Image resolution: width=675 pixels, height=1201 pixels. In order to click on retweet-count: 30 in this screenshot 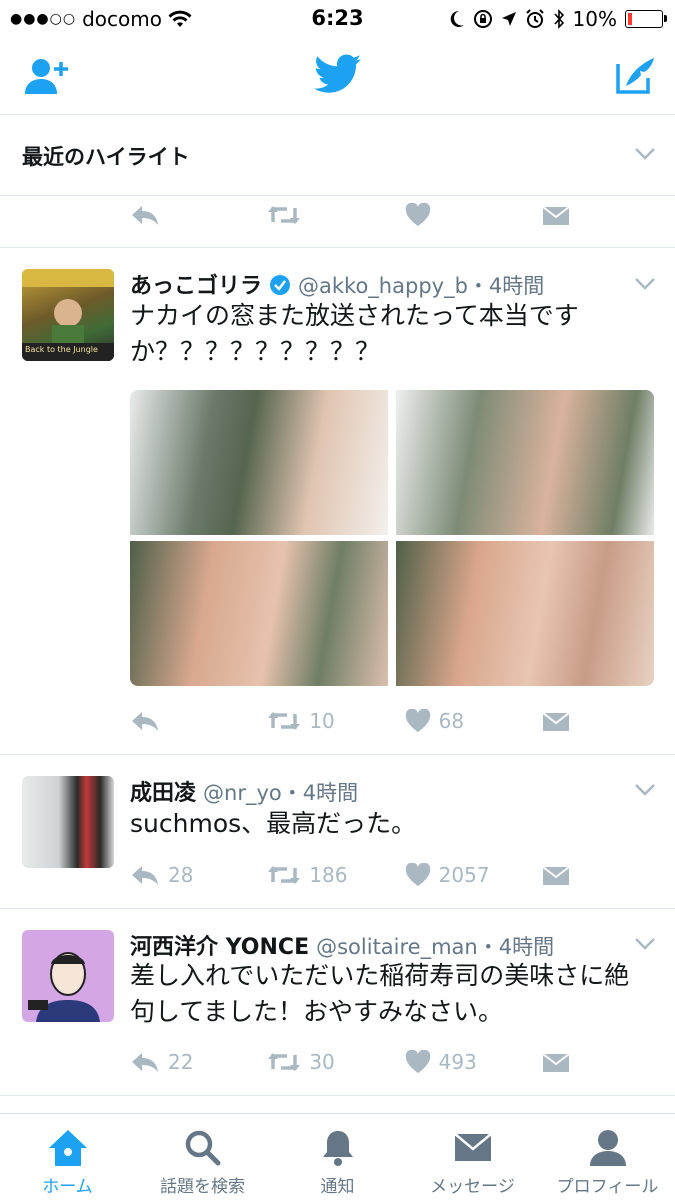, I will do `click(322, 1062)`.